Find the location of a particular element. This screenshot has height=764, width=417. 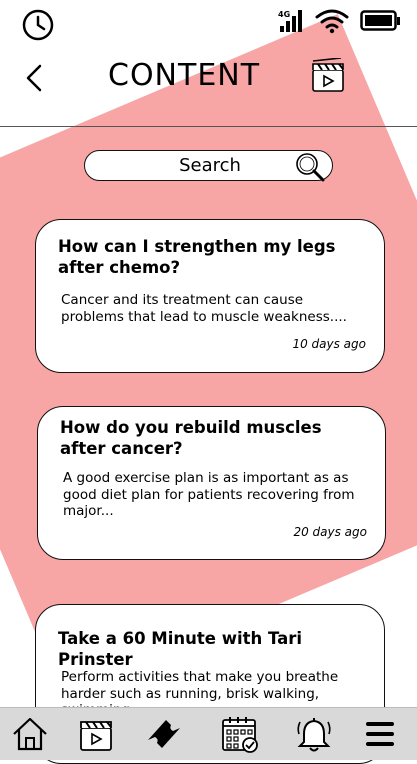

cellular-signal-icon: 4G is located at coordinates (290, 21).